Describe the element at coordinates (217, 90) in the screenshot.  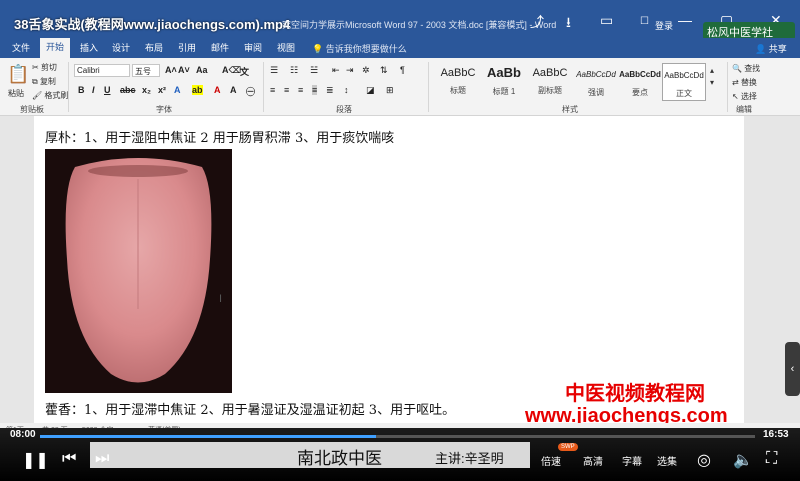
I see `font-color-button: A` at that location.